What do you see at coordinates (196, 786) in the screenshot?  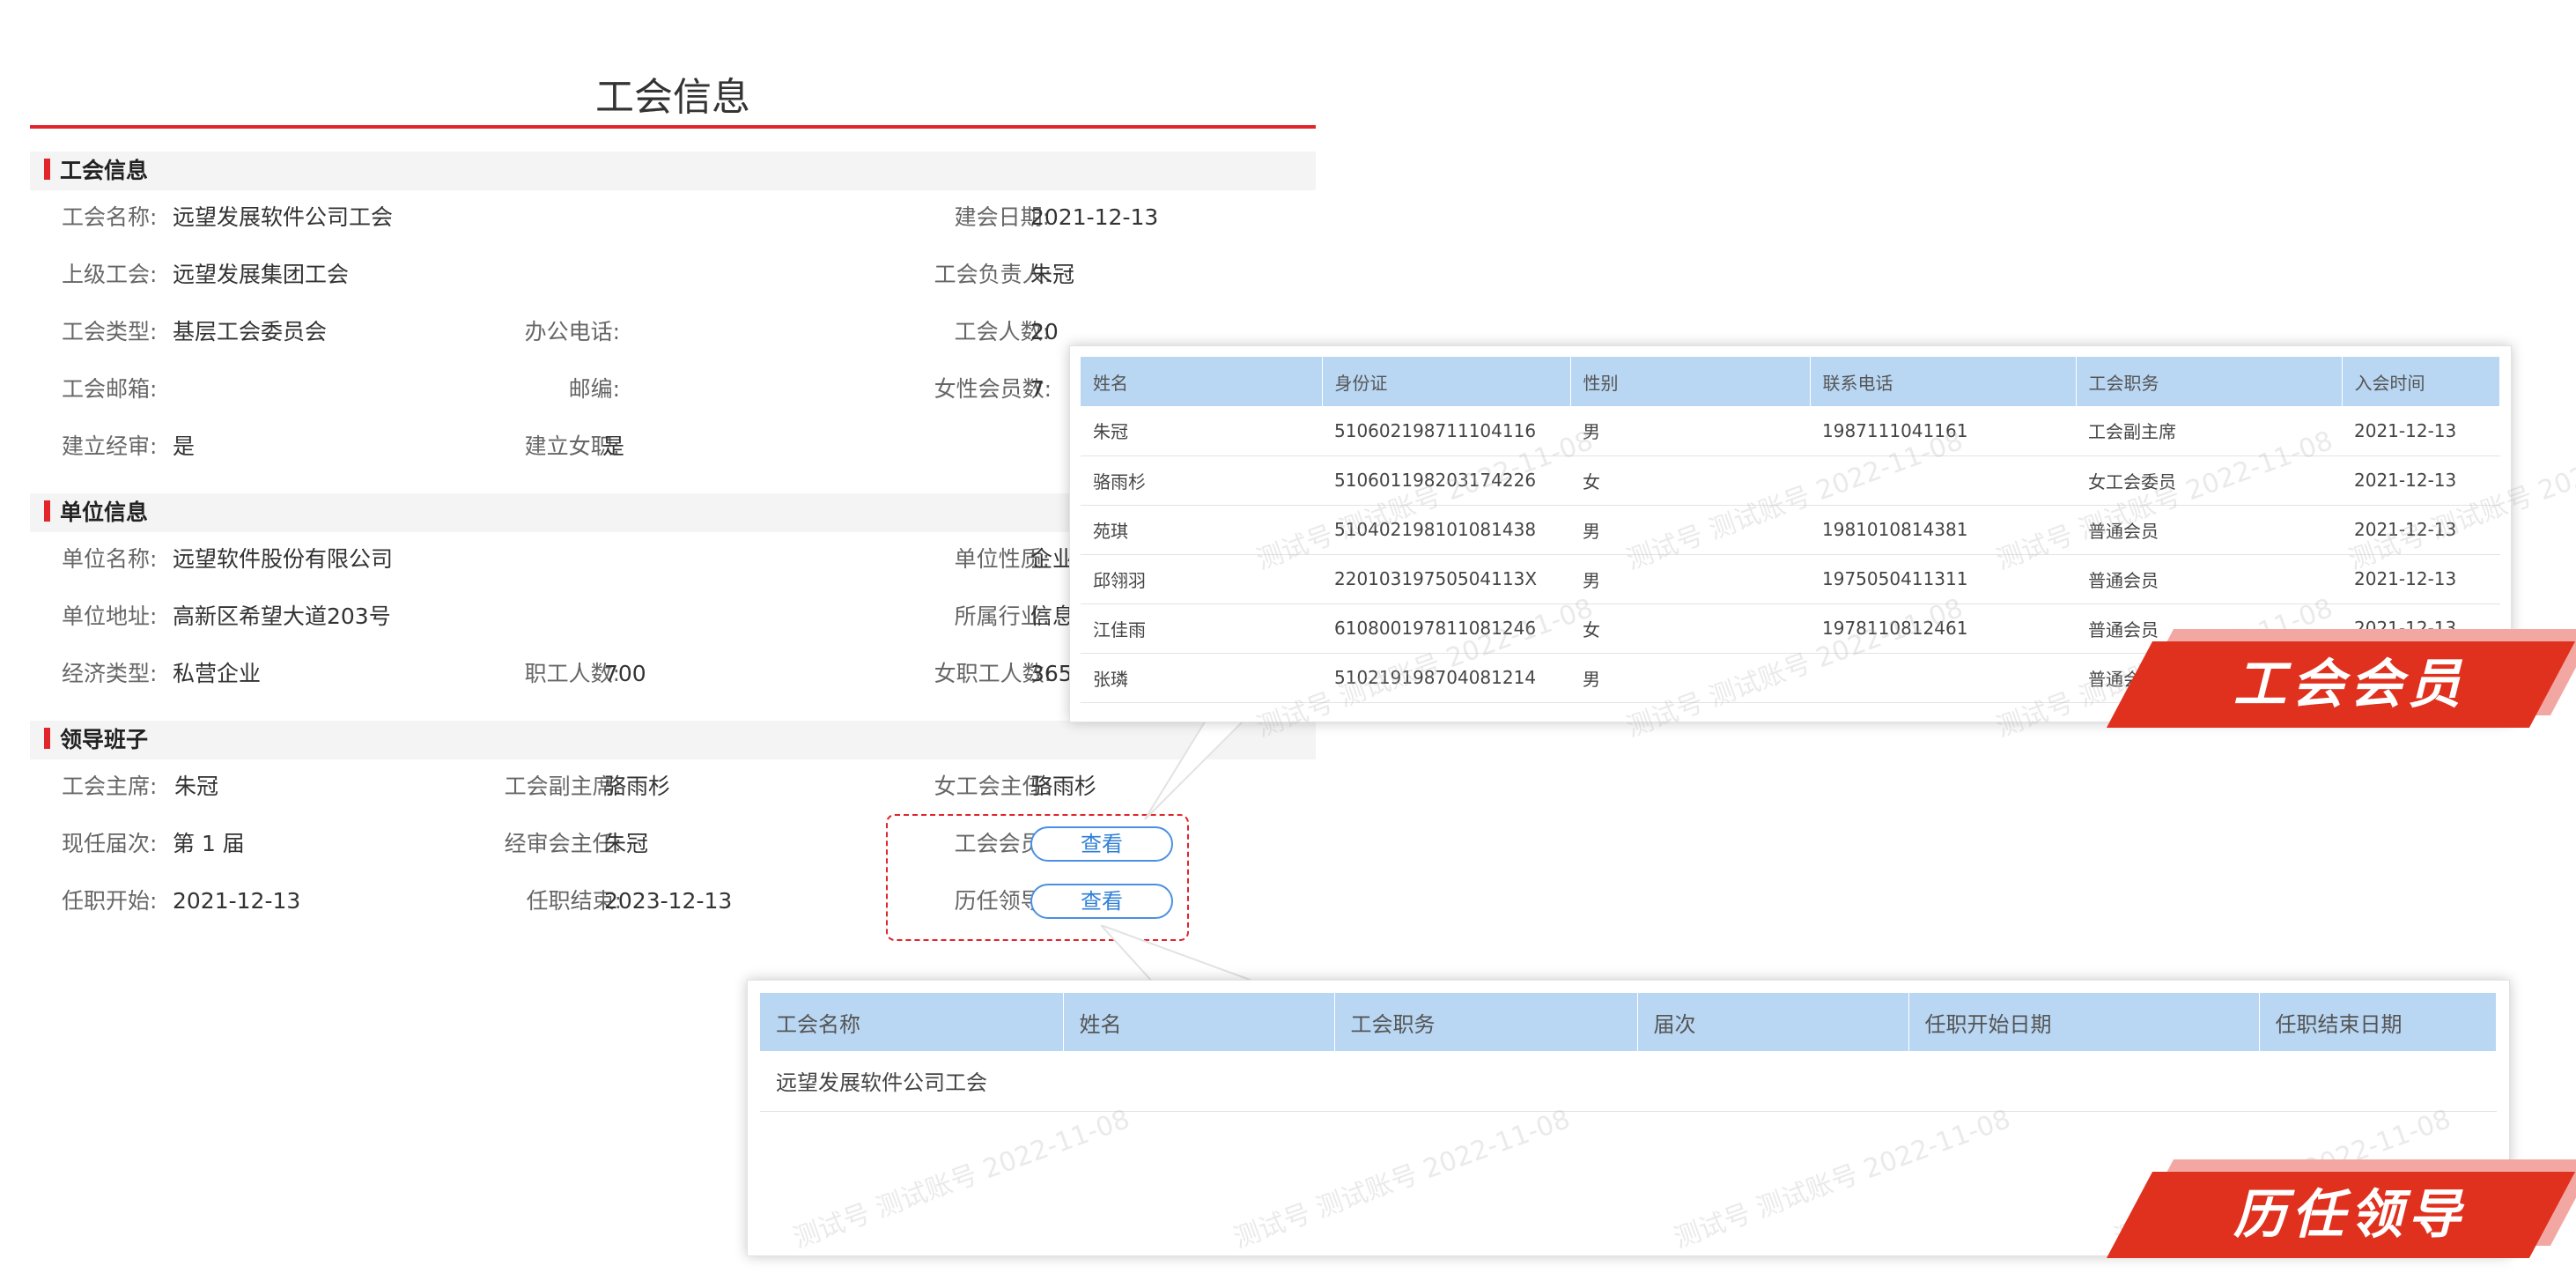 I see `value-chairman: 朱冠` at bounding box center [196, 786].